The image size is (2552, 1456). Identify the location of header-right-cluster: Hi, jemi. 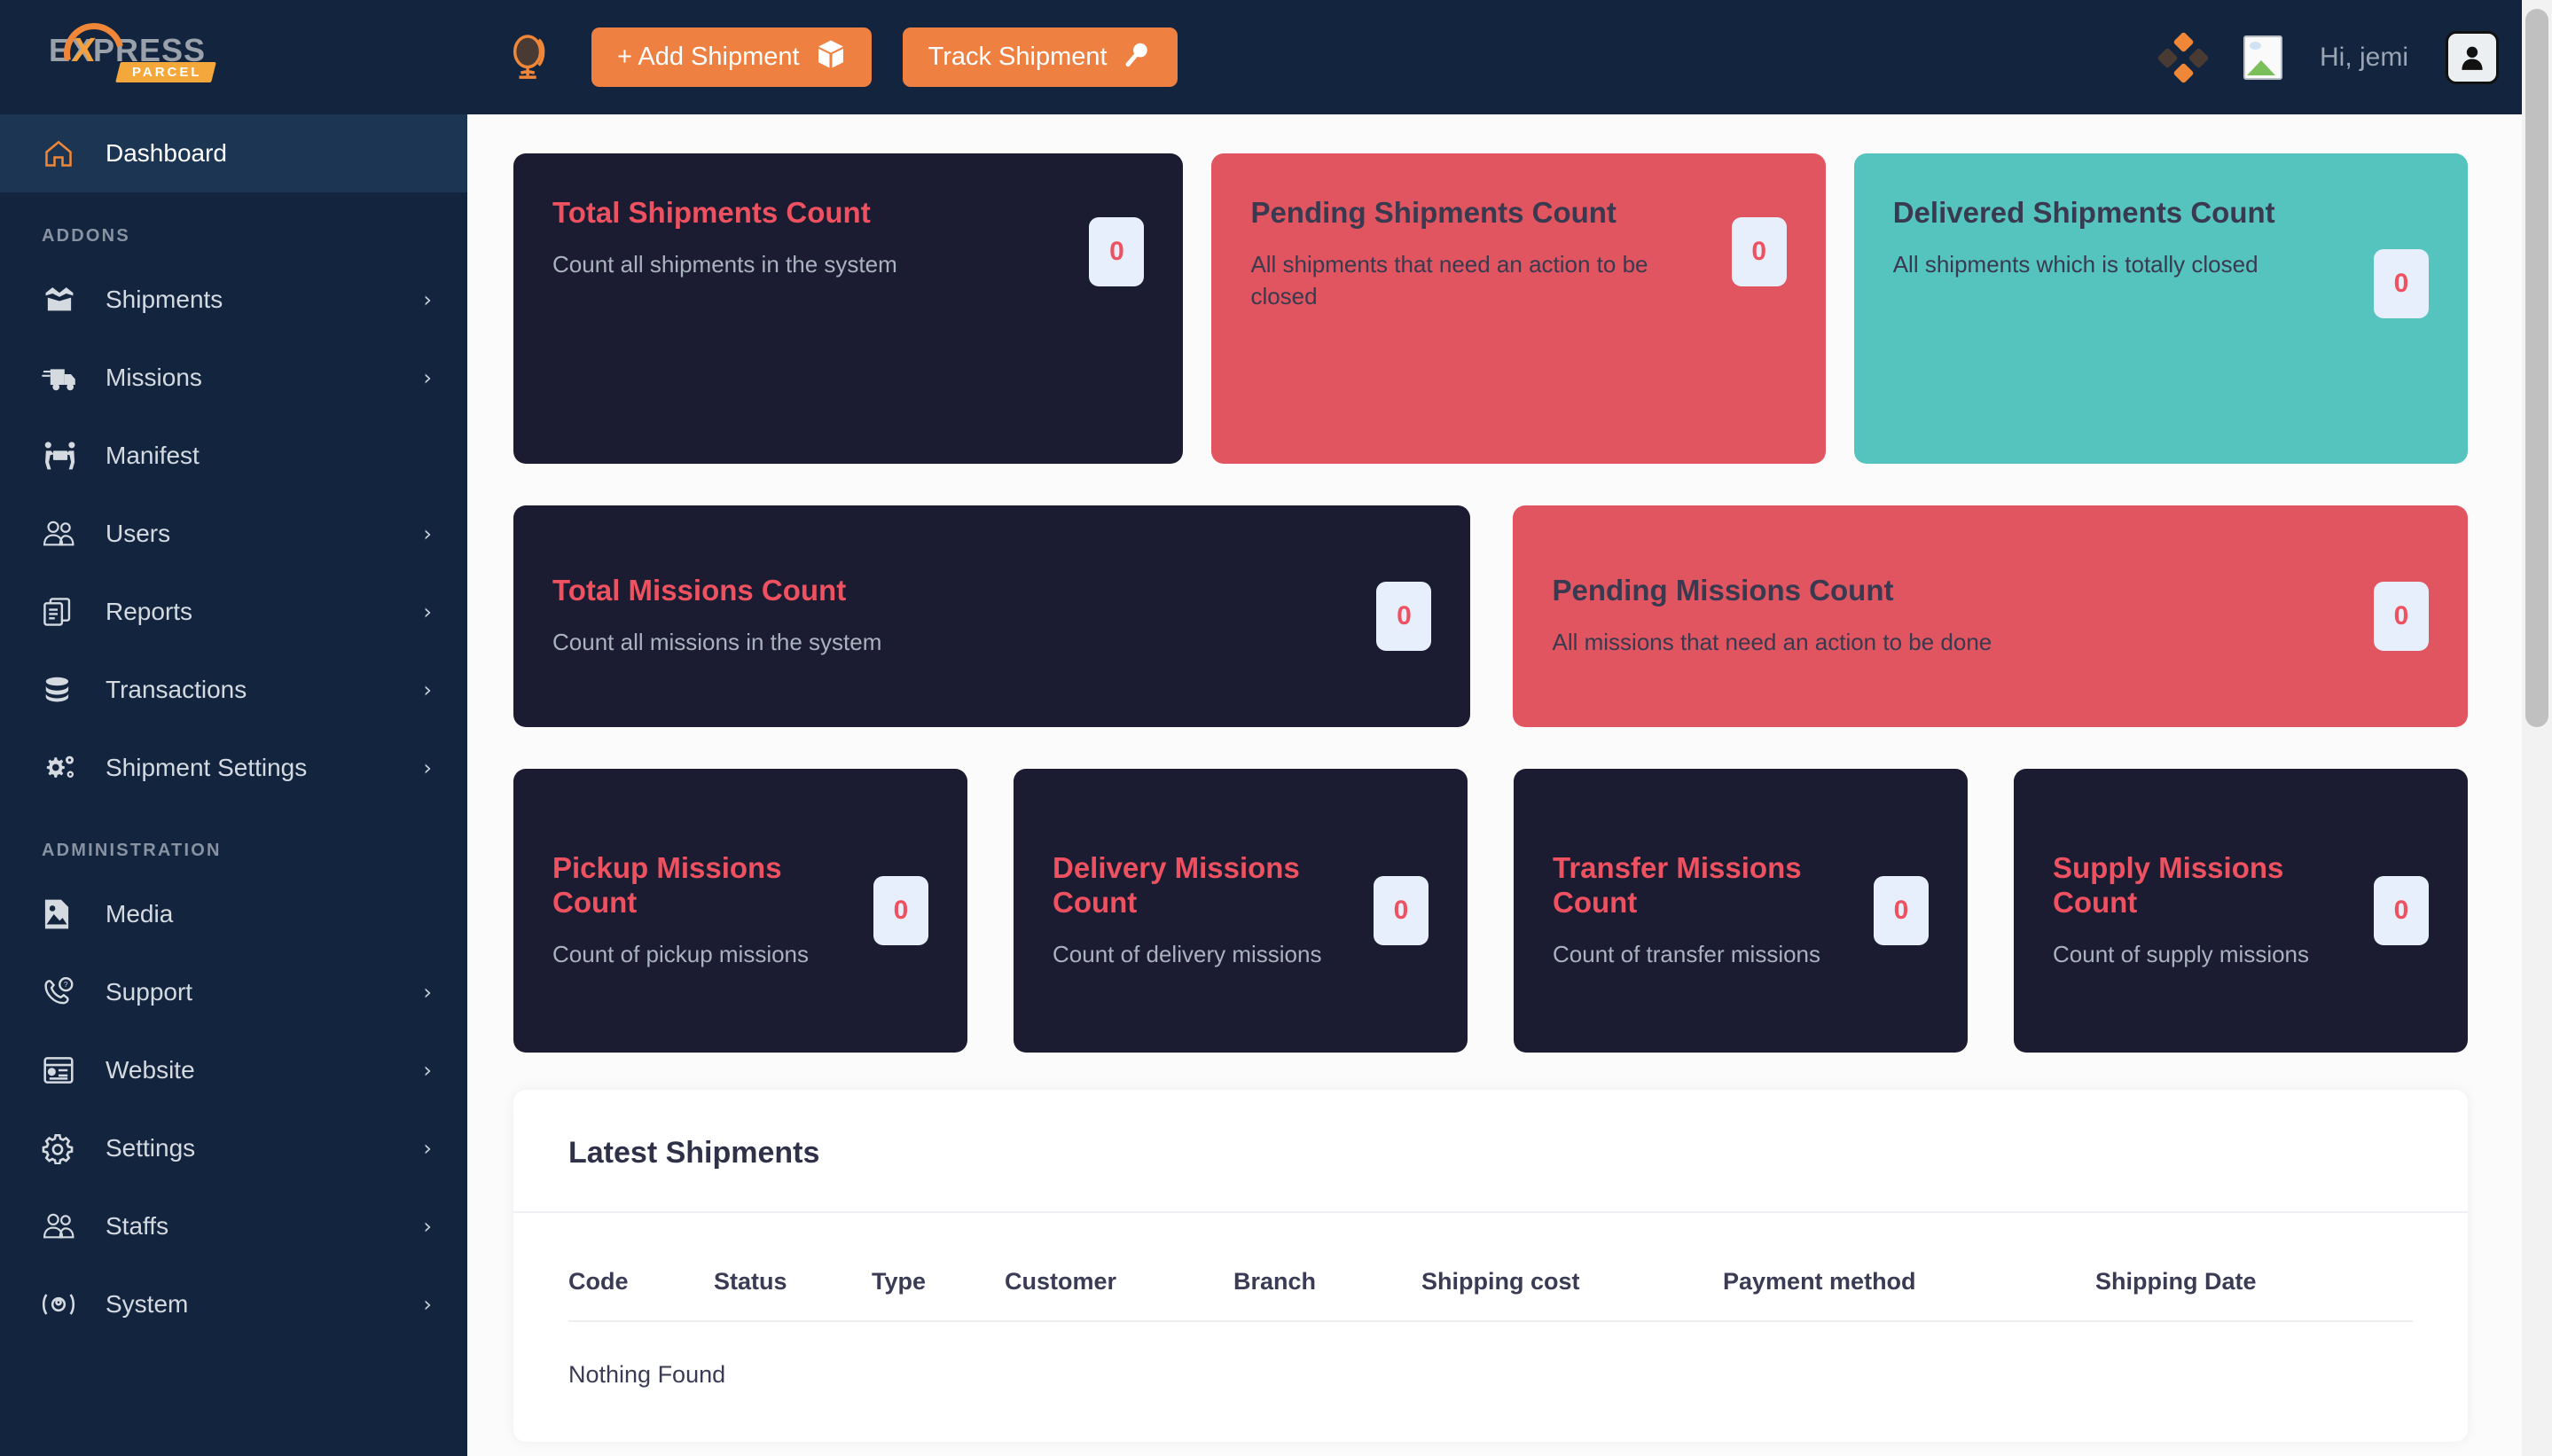
(2328, 57).